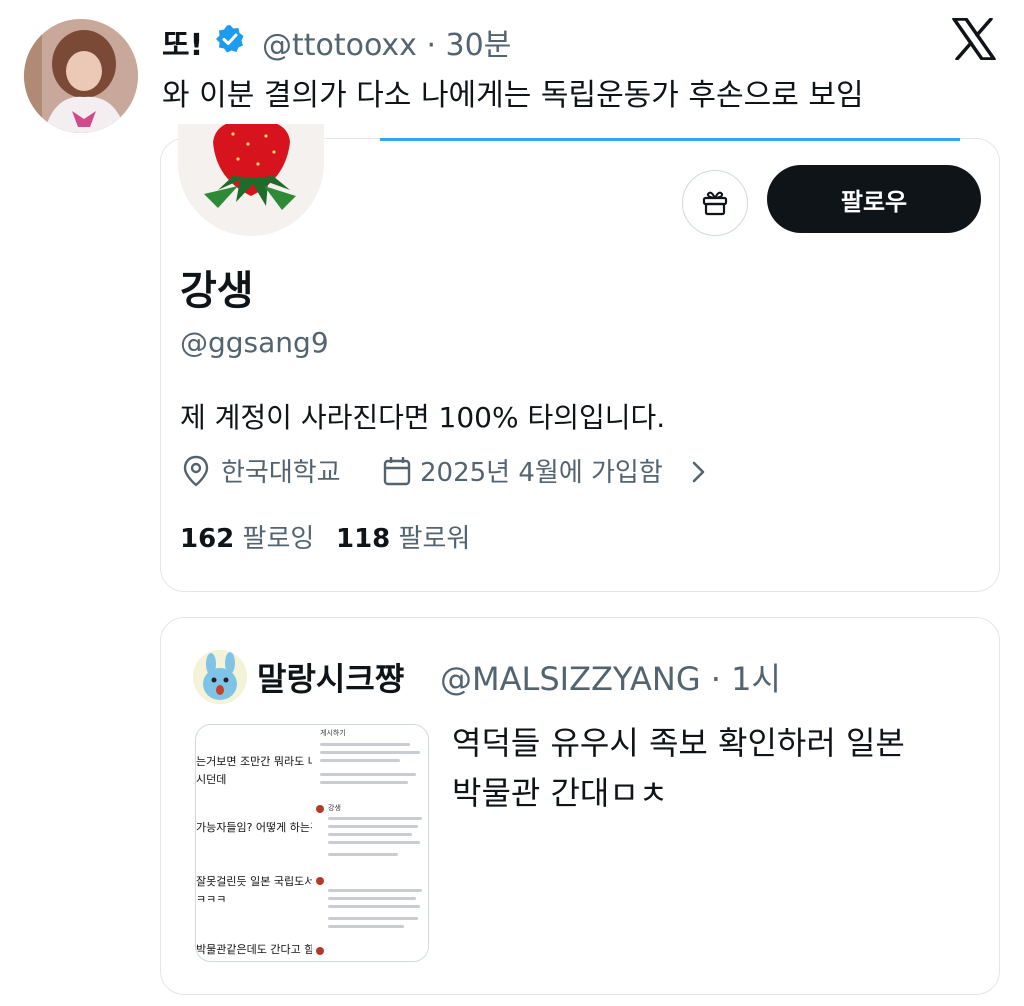 The width and height of the screenshot is (1024, 1006). Describe the element at coordinates (363, 539) in the screenshot. I see `followers-count: 118` at that location.